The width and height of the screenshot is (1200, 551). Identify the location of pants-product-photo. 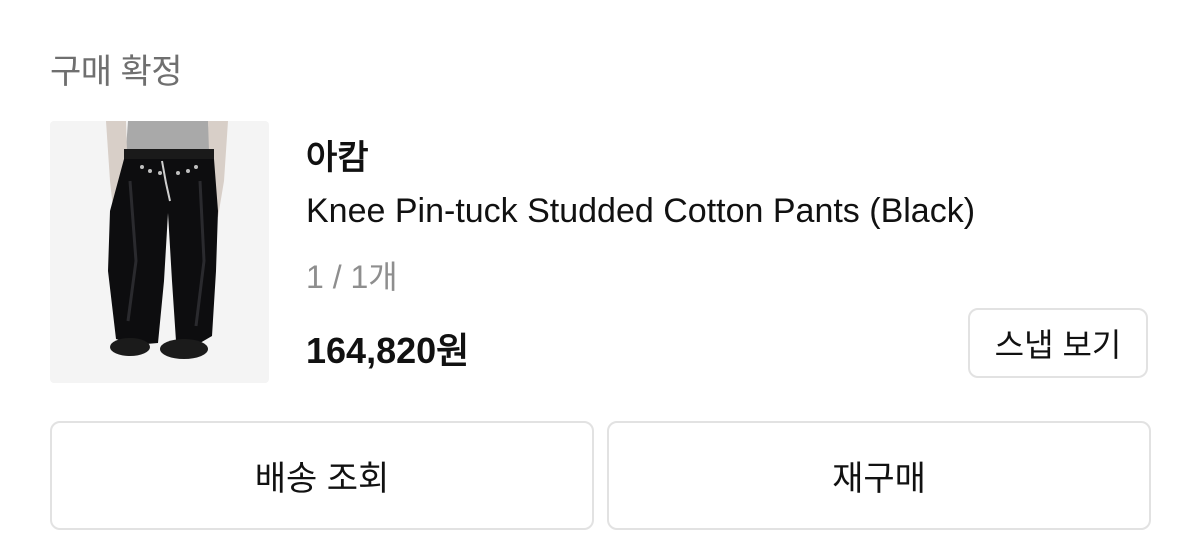
(167, 240).